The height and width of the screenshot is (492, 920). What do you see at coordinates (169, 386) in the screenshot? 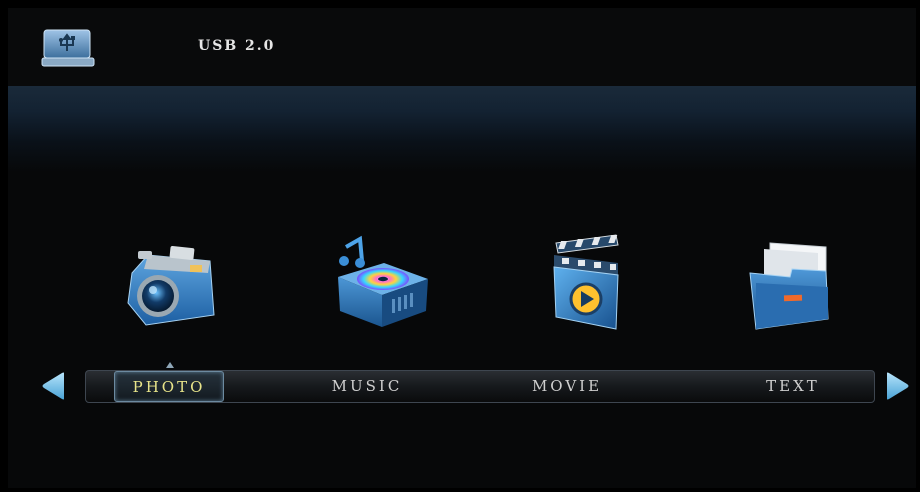
I see `menu-item-photo: PHOTO` at bounding box center [169, 386].